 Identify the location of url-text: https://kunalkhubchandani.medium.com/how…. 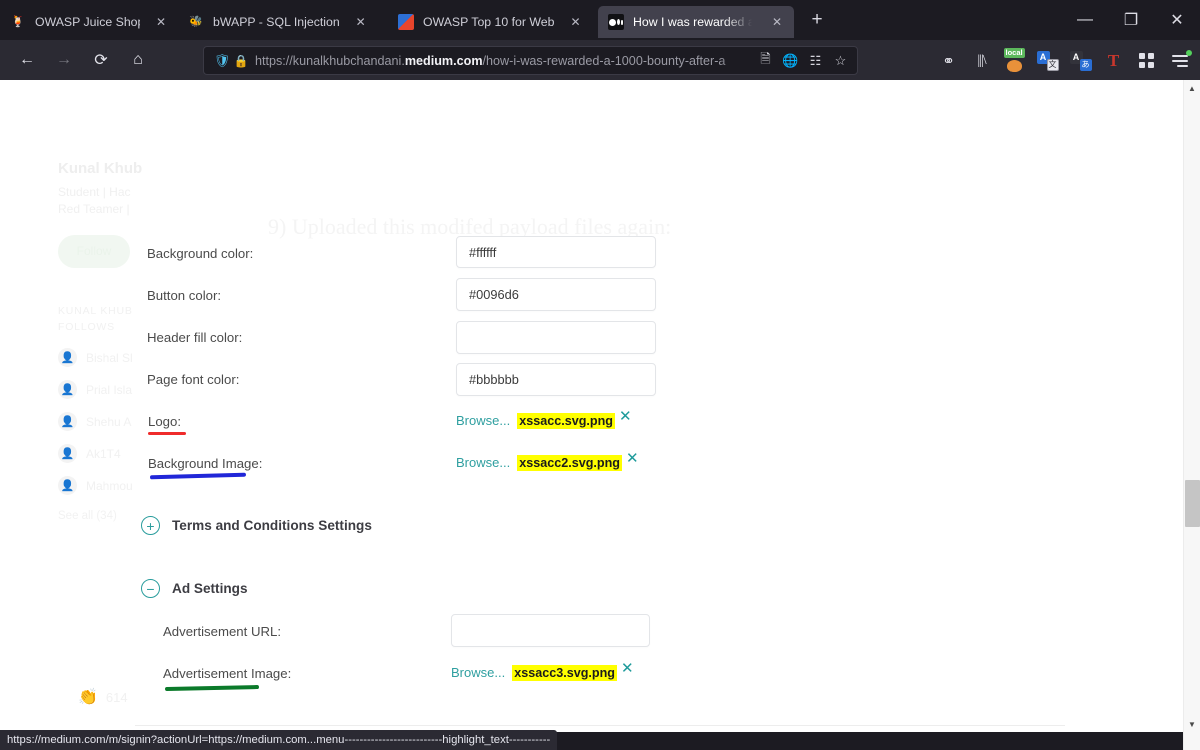
(490, 60).